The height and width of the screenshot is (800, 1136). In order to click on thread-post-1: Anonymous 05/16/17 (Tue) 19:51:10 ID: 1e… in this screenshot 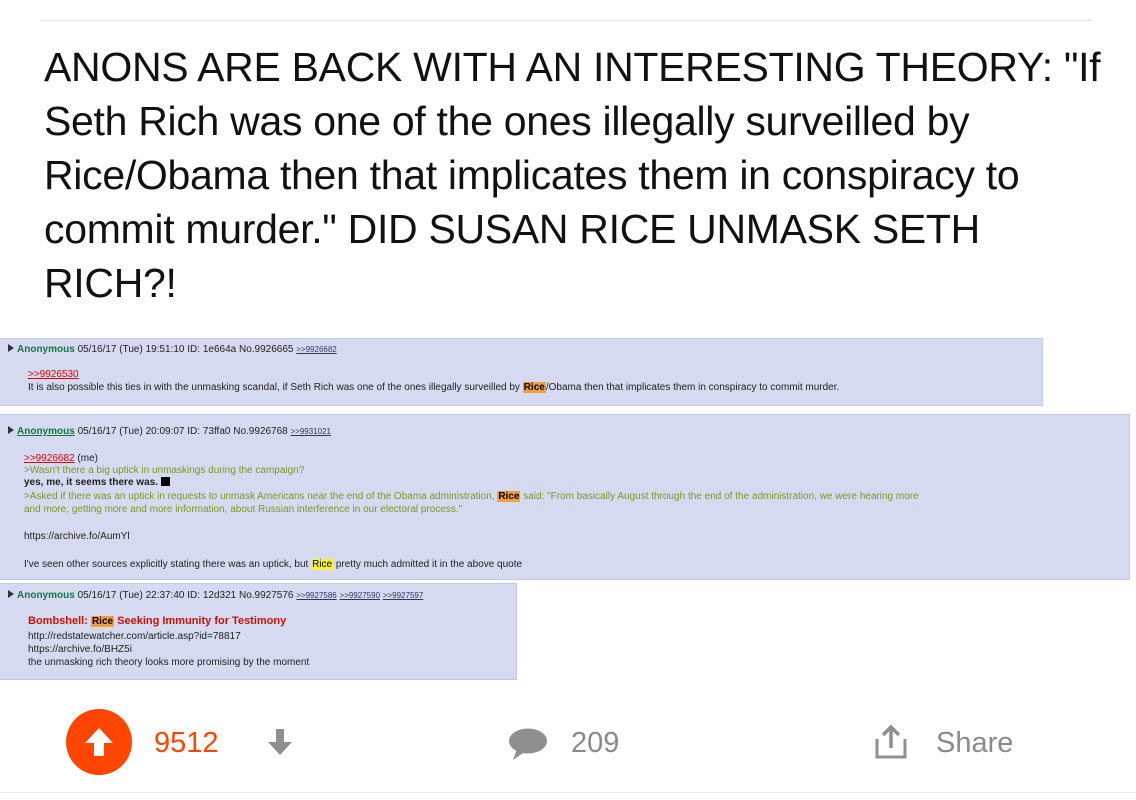, I will do `click(521, 372)`.